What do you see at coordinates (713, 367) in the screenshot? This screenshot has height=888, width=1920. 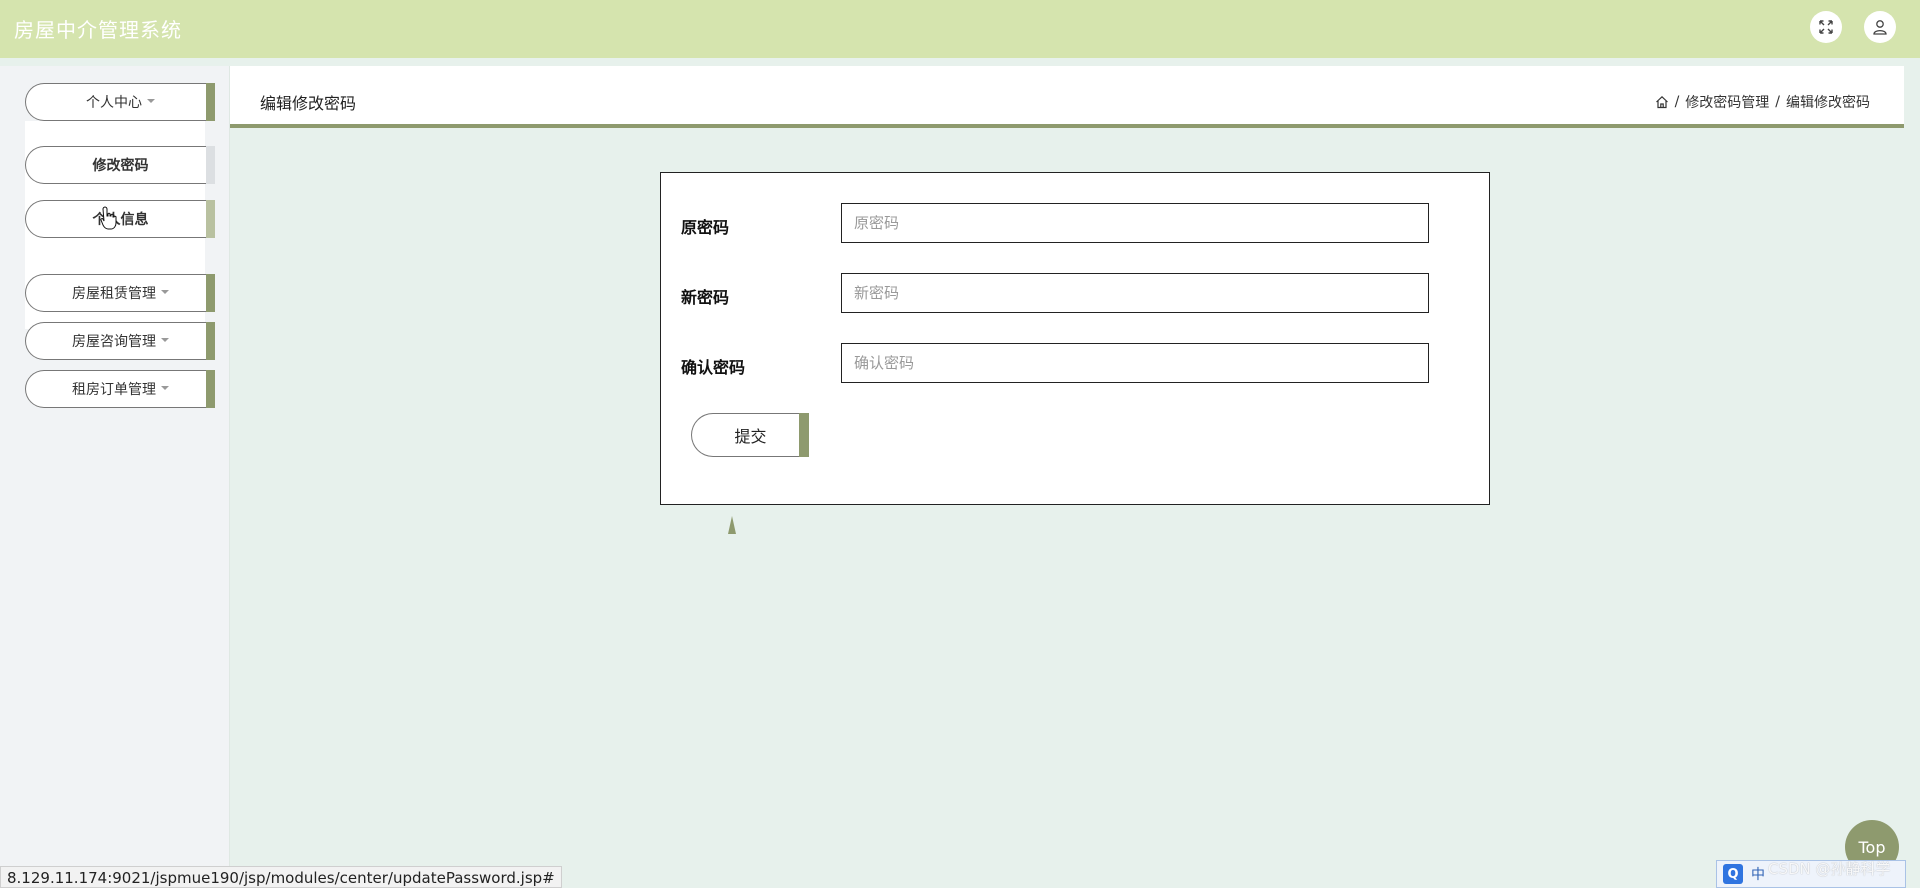 I see `confirm-password-label: 确认密码` at bounding box center [713, 367].